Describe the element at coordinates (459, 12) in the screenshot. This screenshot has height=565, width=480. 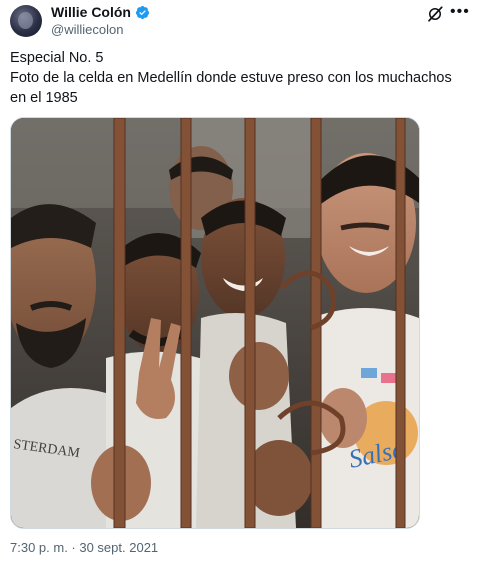
I see `more-options-icon: •••` at that location.